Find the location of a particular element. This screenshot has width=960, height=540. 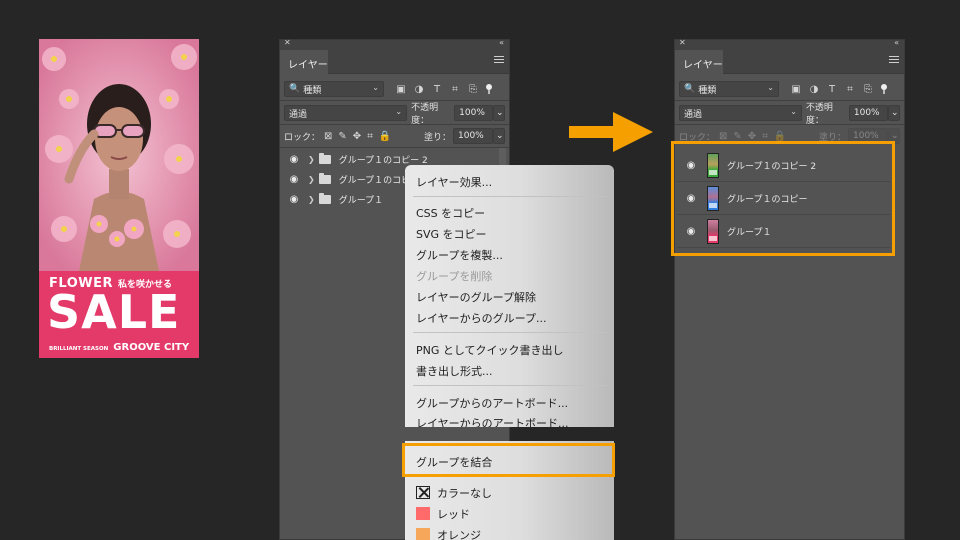

menu-item-color-none: カラーなし is located at coordinates (464, 493).